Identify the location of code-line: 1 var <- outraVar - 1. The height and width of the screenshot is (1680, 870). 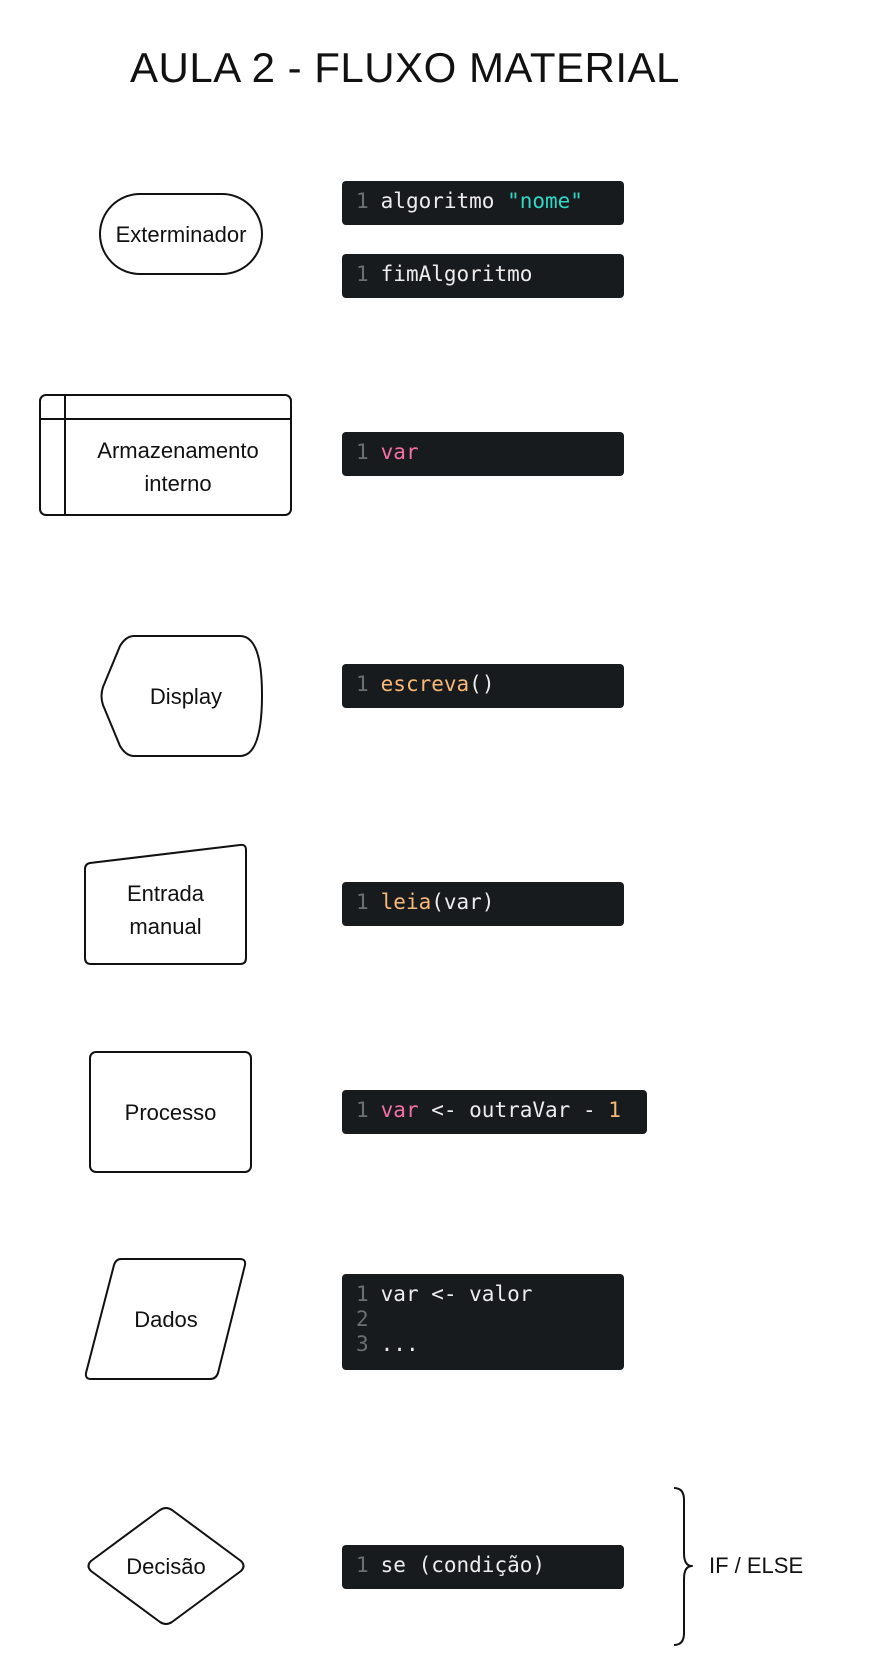
(494, 1110).